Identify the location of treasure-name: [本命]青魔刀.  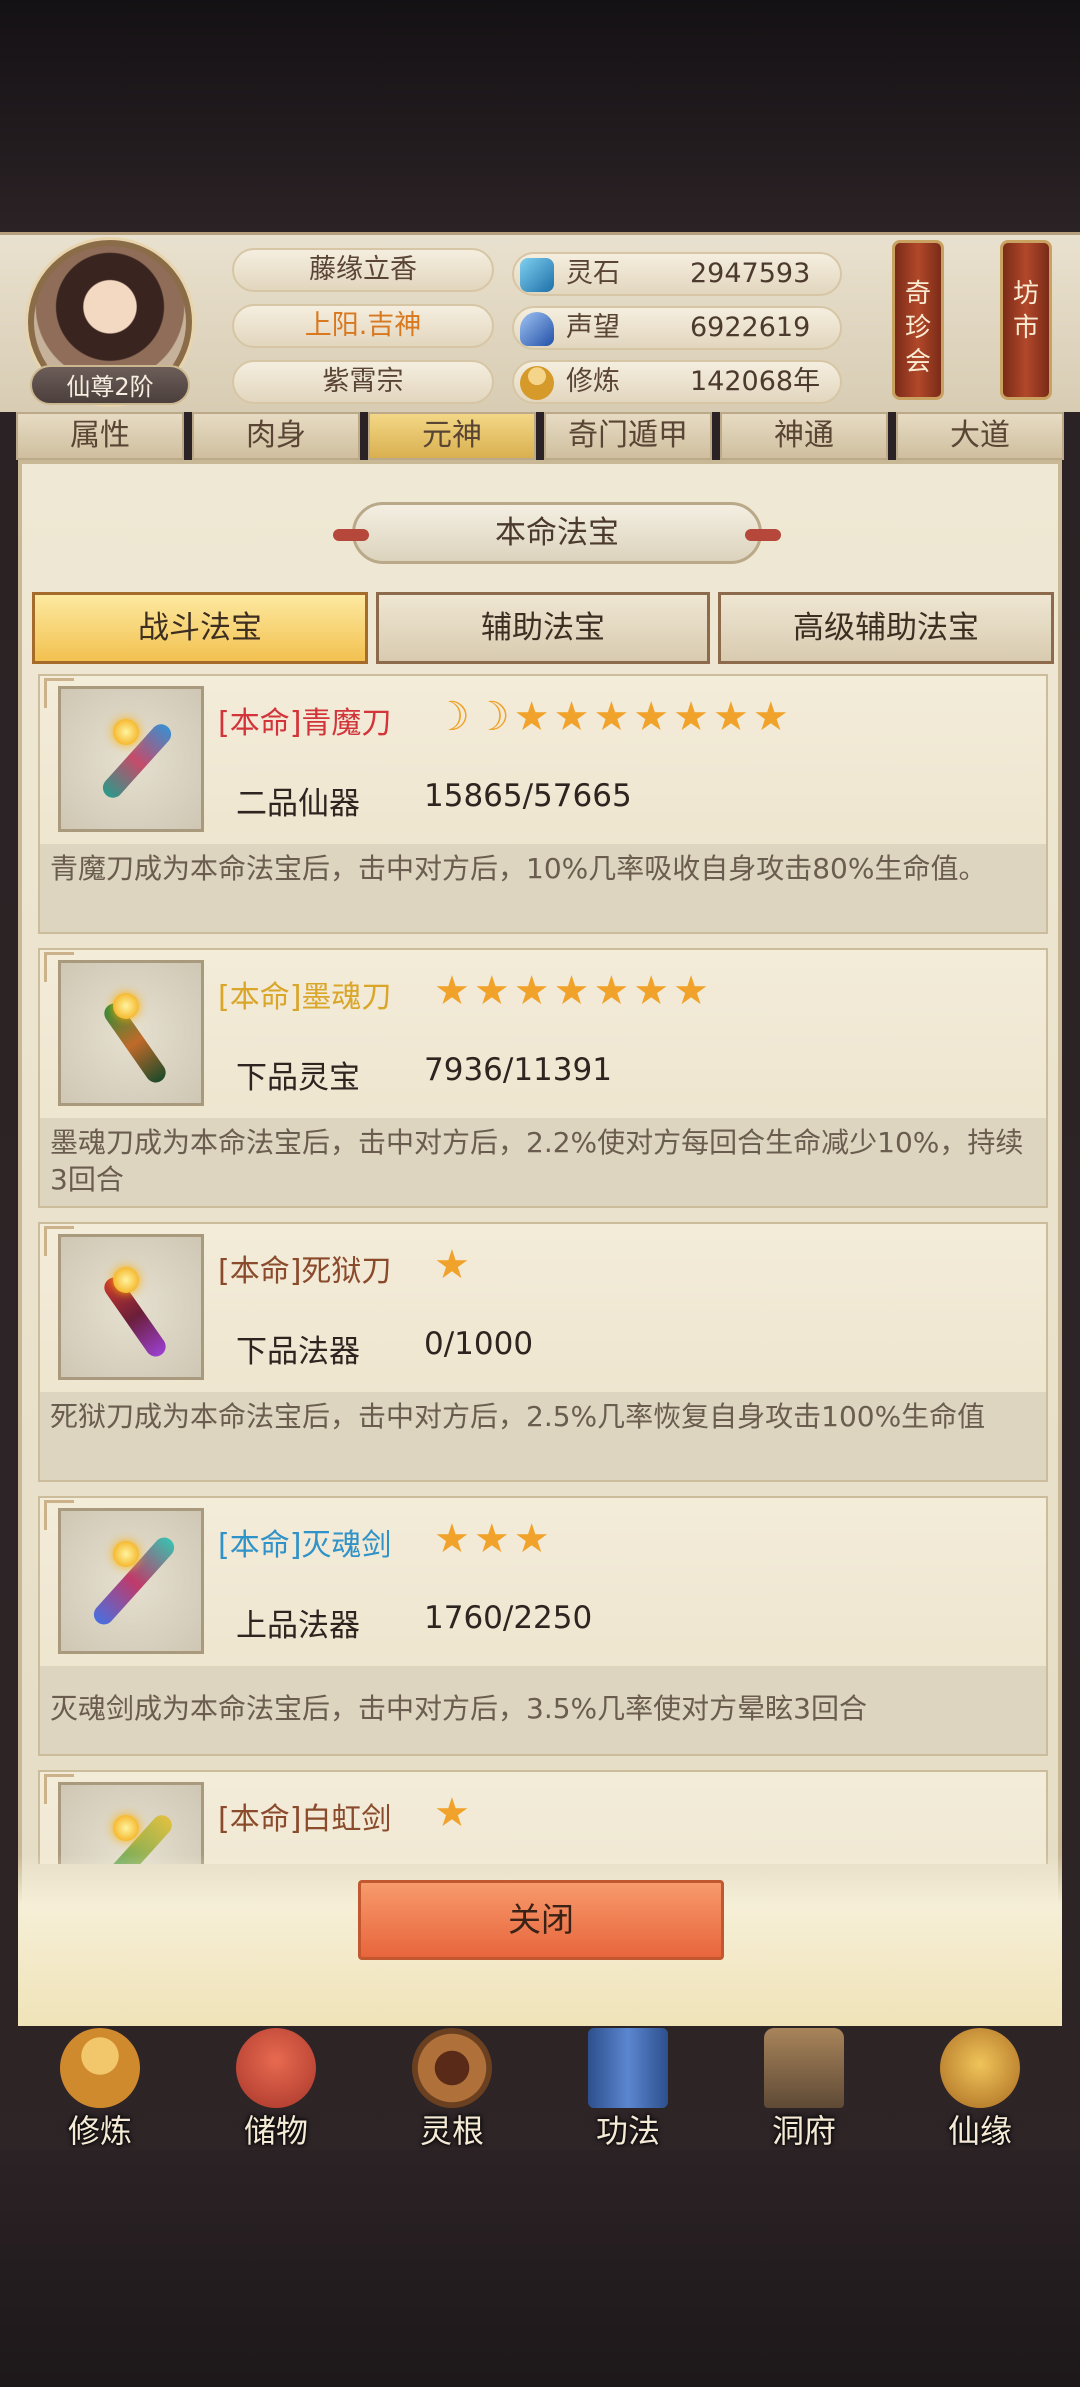
(305, 723).